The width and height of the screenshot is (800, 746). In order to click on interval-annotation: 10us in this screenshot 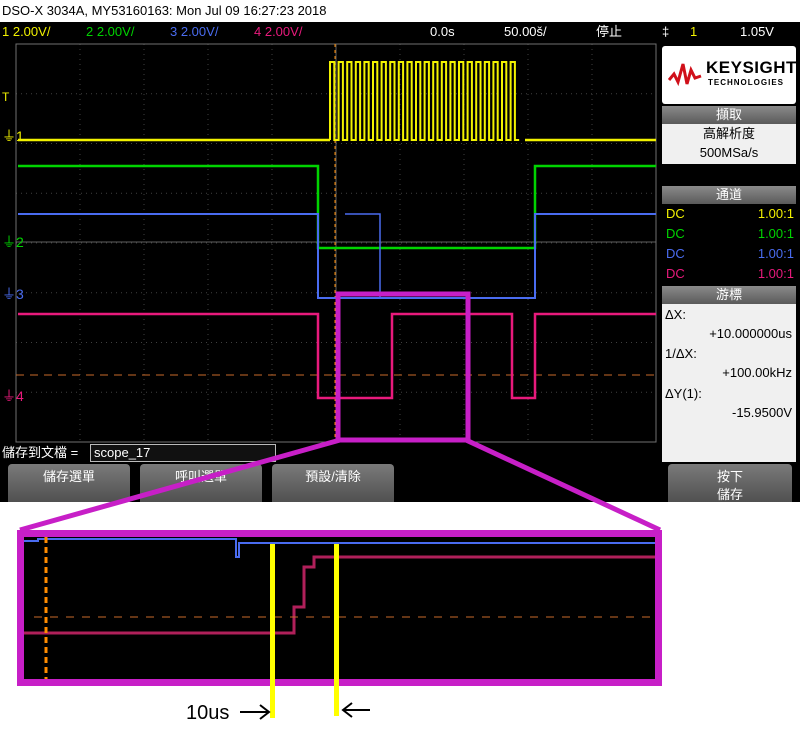, I will do `click(208, 713)`.